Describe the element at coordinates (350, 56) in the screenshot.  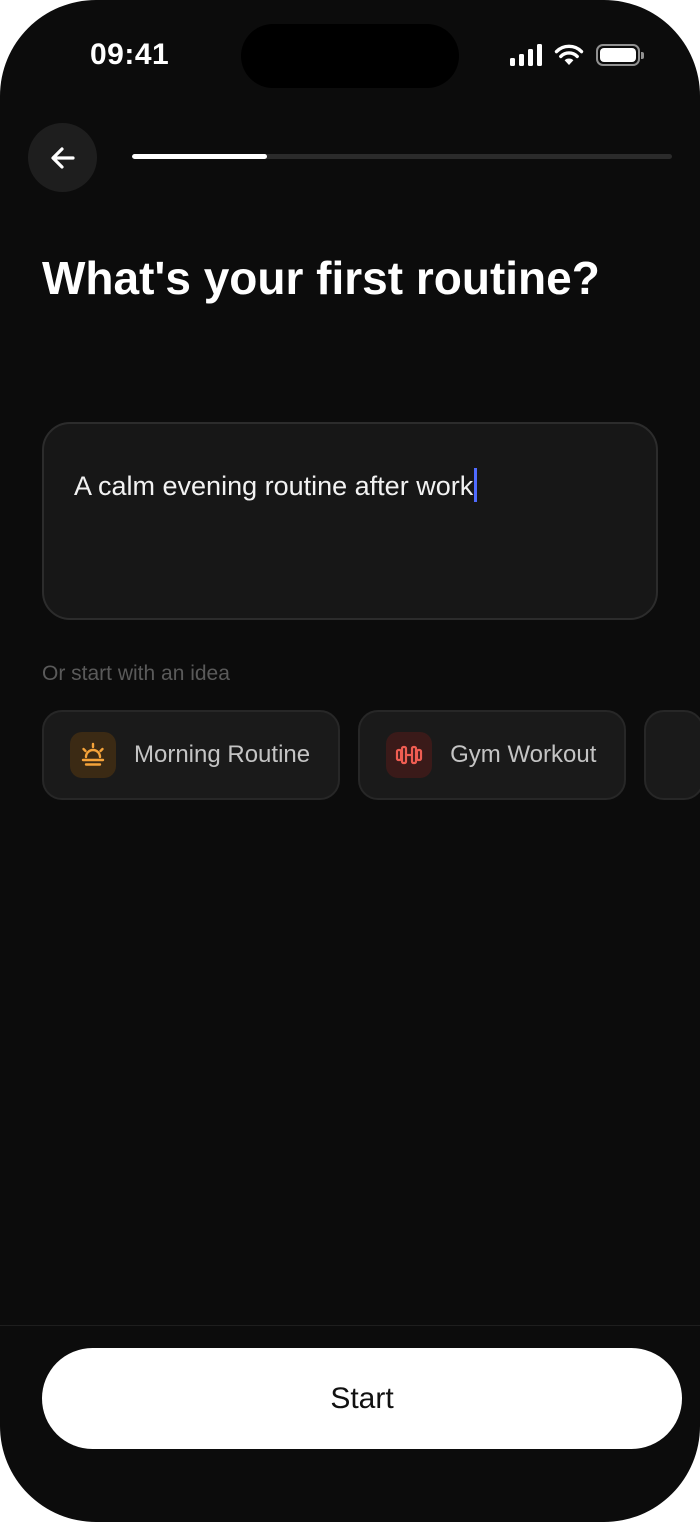
I see `dynamic-island` at that location.